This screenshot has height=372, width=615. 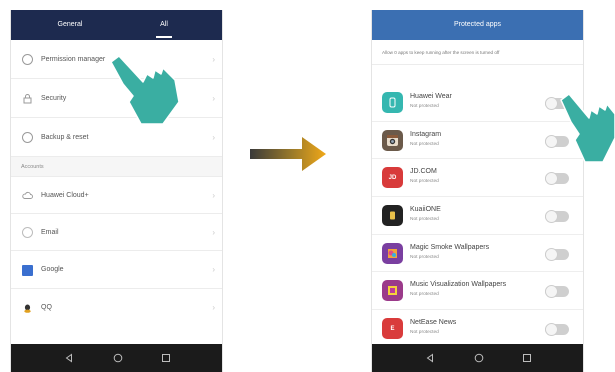 I want to click on settings-row-label: Huawei Cloud+, so click(x=65, y=195).